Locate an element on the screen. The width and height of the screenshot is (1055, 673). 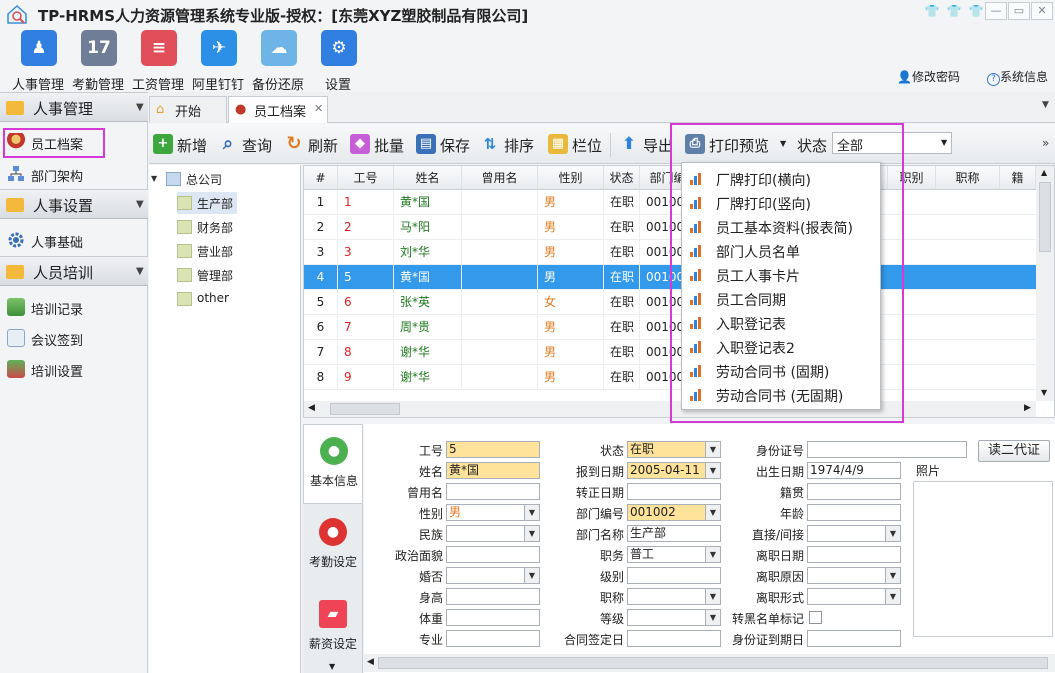
close-button: ✕ is located at coordinates (1042, 11).